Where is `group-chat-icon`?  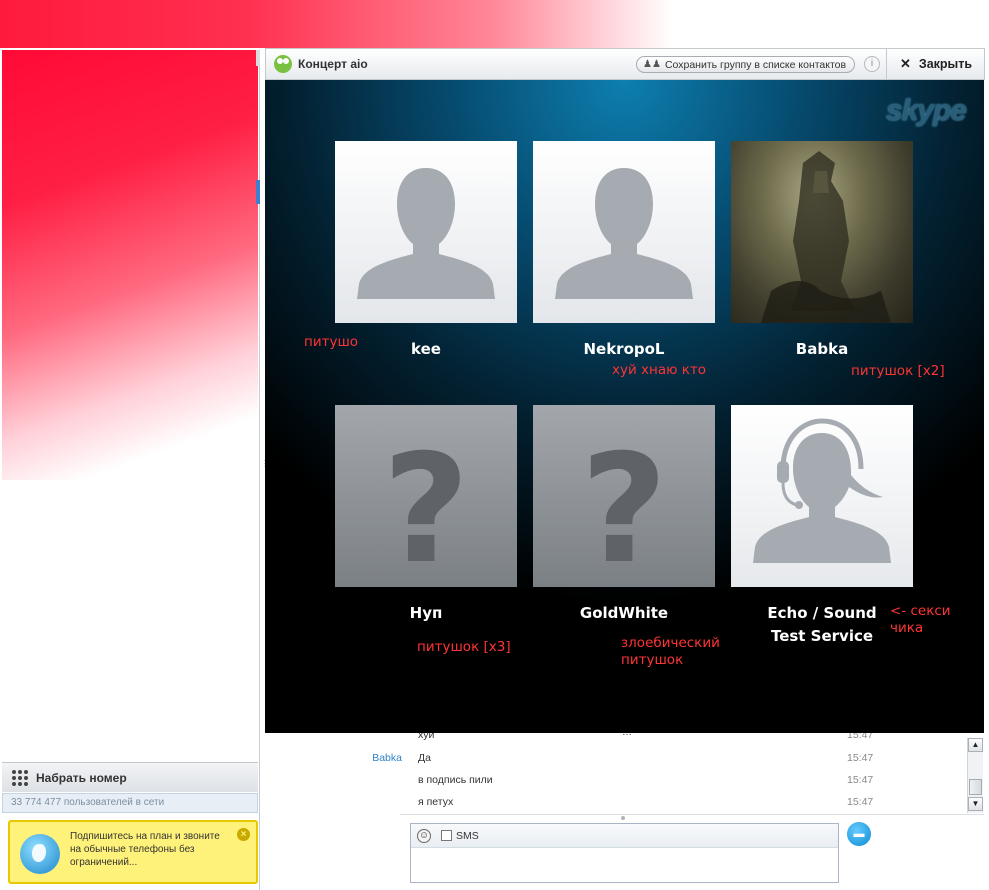 group-chat-icon is located at coordinates (283, 64).